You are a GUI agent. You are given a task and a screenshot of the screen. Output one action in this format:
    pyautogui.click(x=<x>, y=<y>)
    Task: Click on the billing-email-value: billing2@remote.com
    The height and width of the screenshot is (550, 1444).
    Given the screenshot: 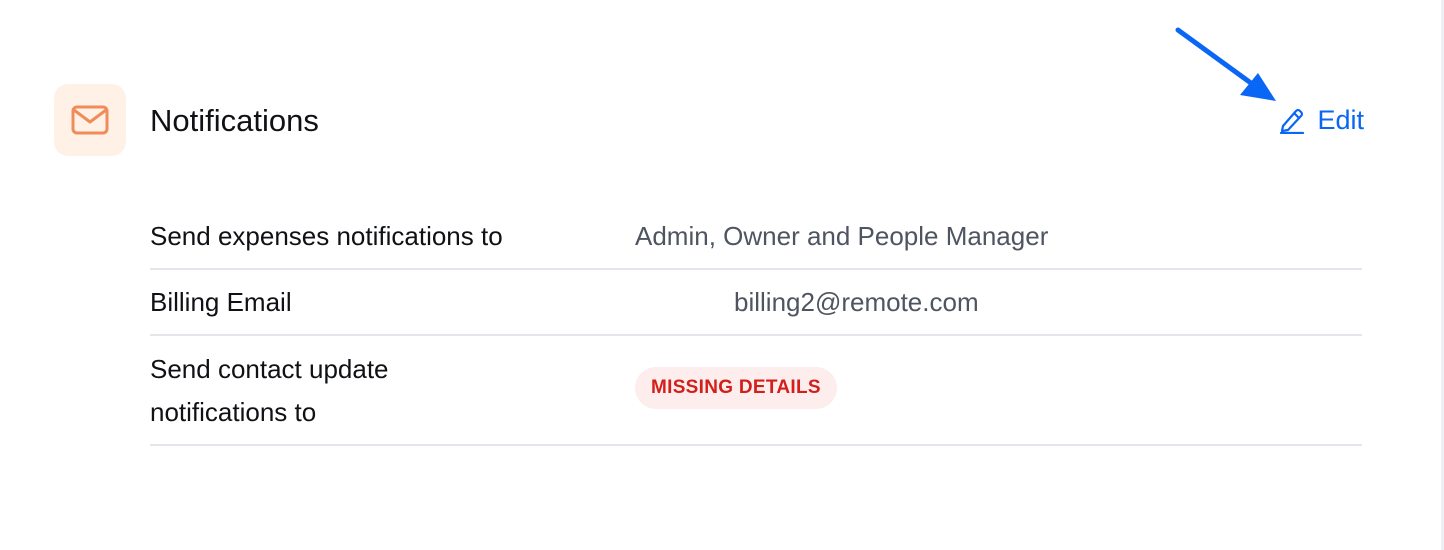 What is the action you would take?
    pyautogui.click(x=856, y=302)
    